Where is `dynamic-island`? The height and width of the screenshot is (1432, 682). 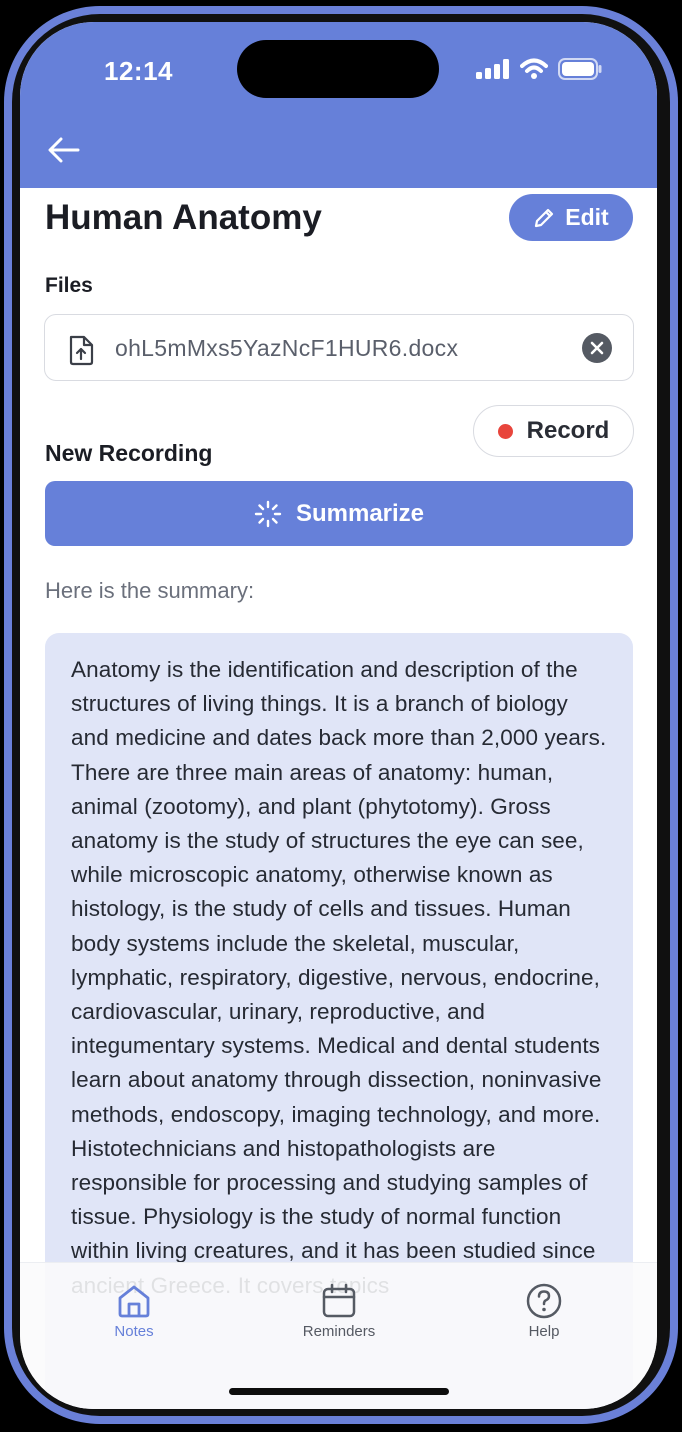
dynamic-island is located at coordinates (338, 69).